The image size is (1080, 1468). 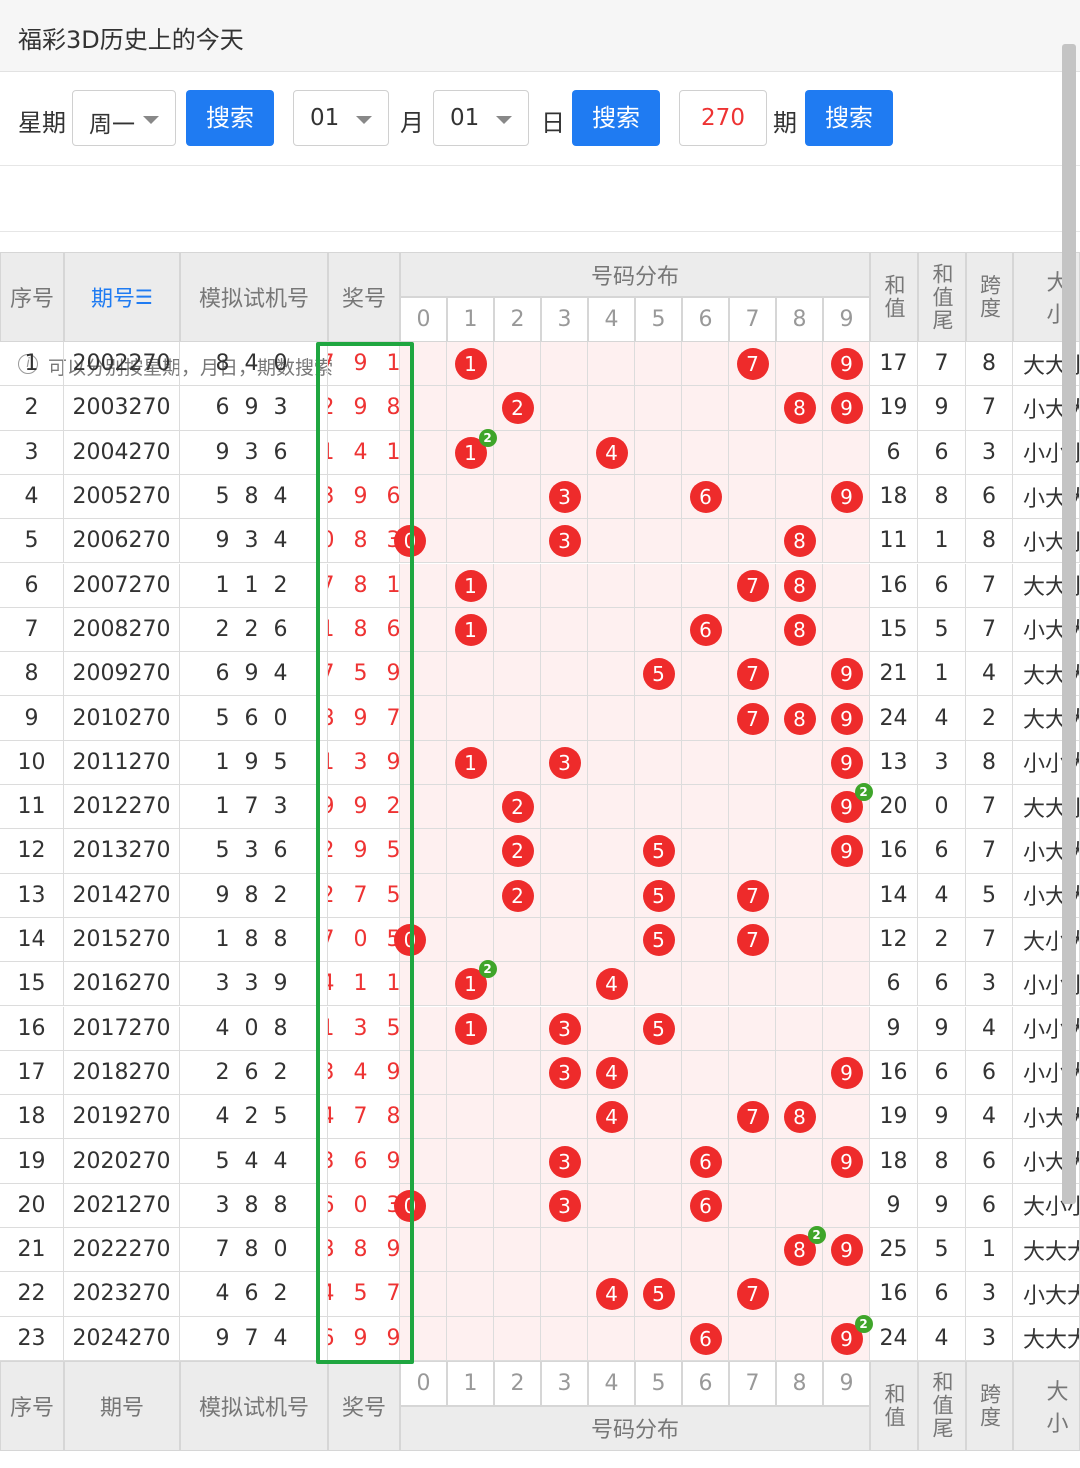 What do you see at coordinates (122, 297) in the screenshot?
I see `header-issue: 期号 ☰` at bounding box center [122, 297].